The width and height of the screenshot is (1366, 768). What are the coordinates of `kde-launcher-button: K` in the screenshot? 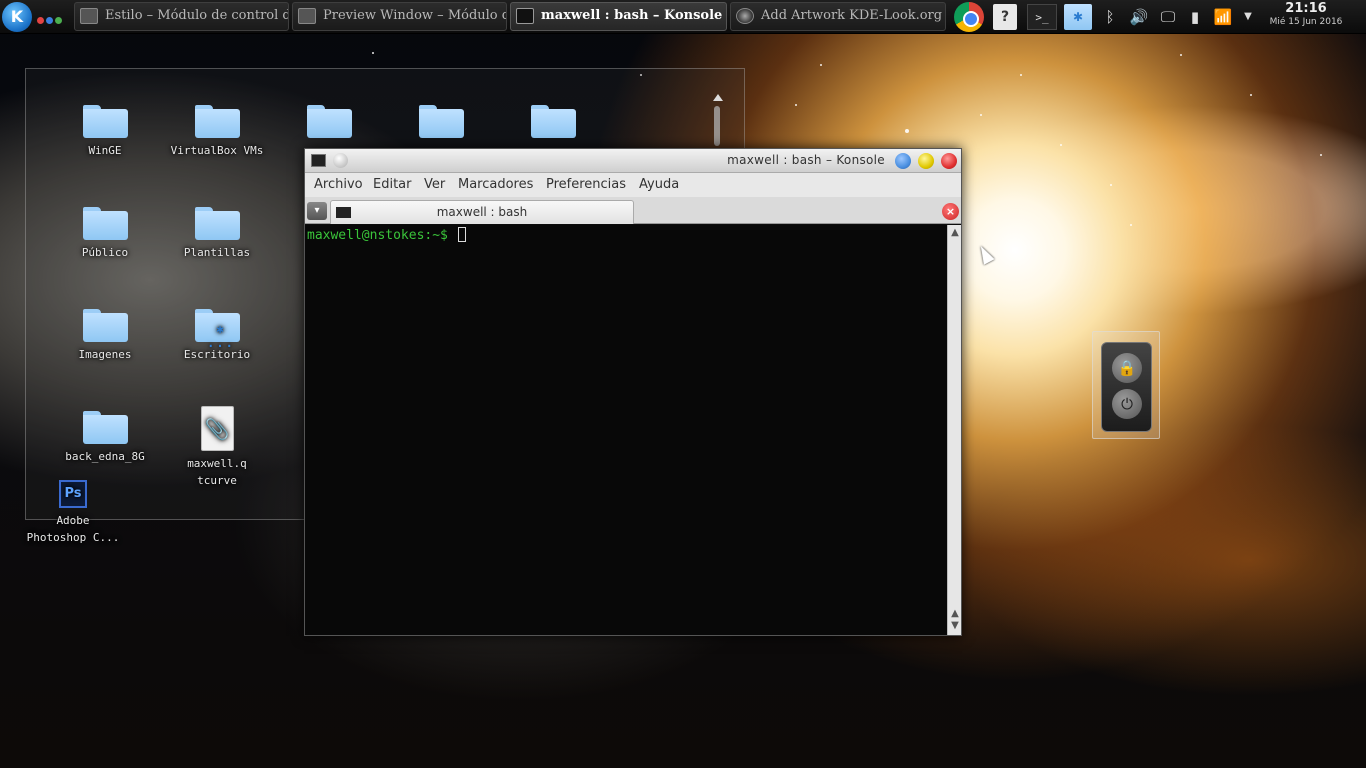 It's located at (17, 17).